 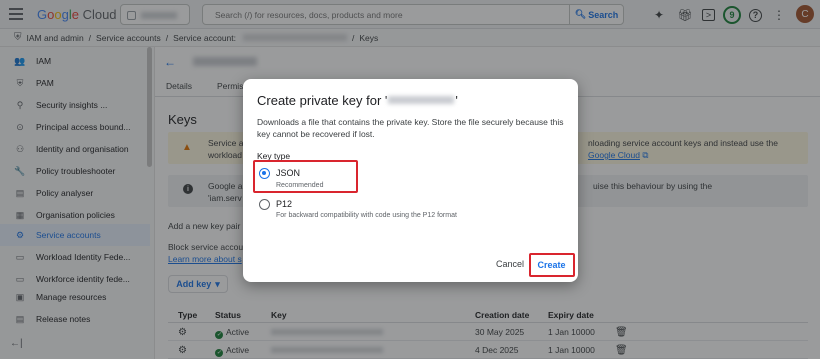 I want to click on p12-radio, so click(x=264, y=204).